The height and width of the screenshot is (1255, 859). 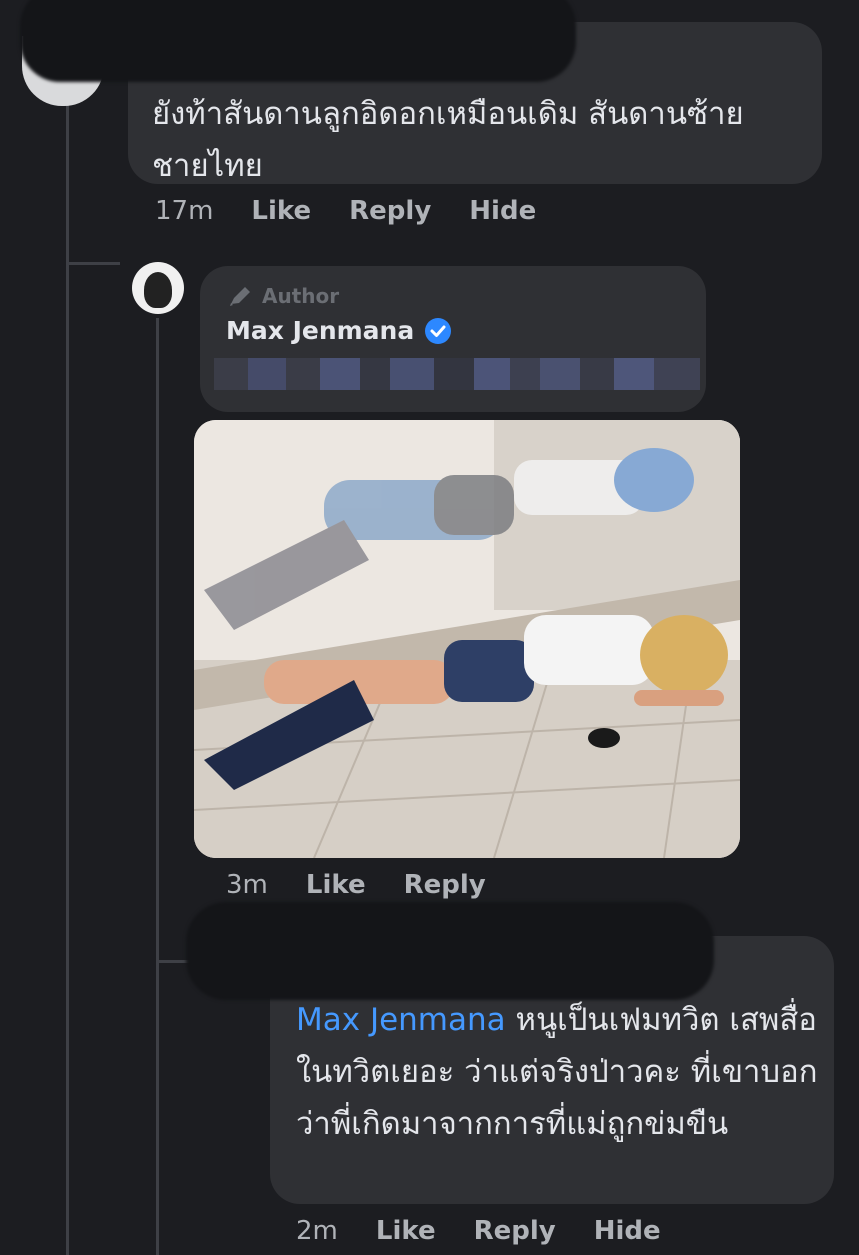 I want to click on comment-time-1: 17m, so click(x=184, y=211).